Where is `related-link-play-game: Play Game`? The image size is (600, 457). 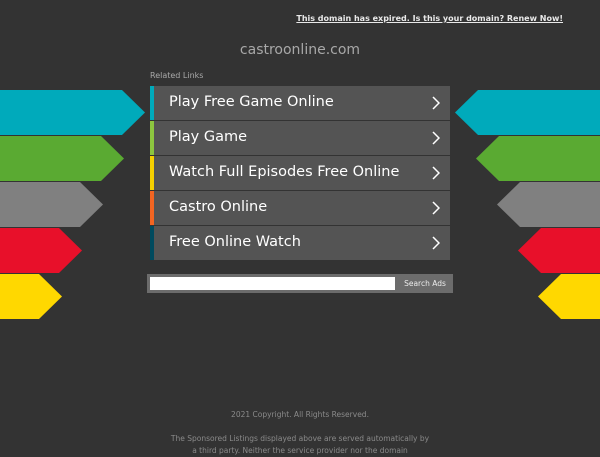
related-link-play-game: Play Game is located at coordinates (300, 138).